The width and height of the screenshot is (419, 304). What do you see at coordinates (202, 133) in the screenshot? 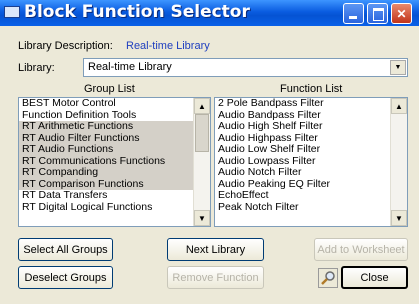
I see `group-list-scroll-thumb` at bounding box center [202, 133].